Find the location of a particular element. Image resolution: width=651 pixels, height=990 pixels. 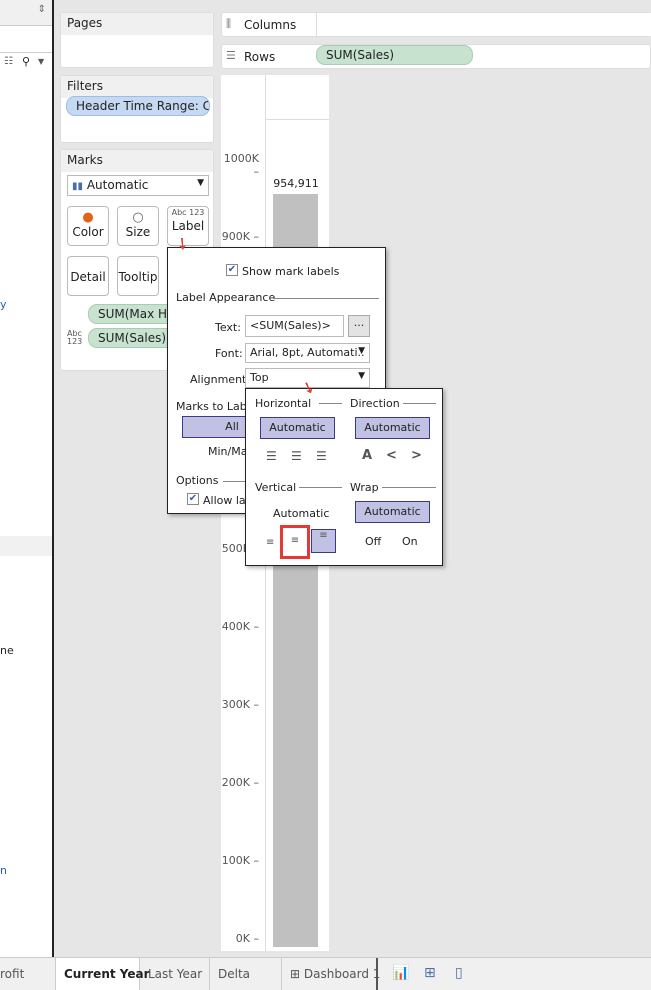

font-dropdown: Arial, 8pt, Automati.. ▼ is located at coordinates (307, 353).